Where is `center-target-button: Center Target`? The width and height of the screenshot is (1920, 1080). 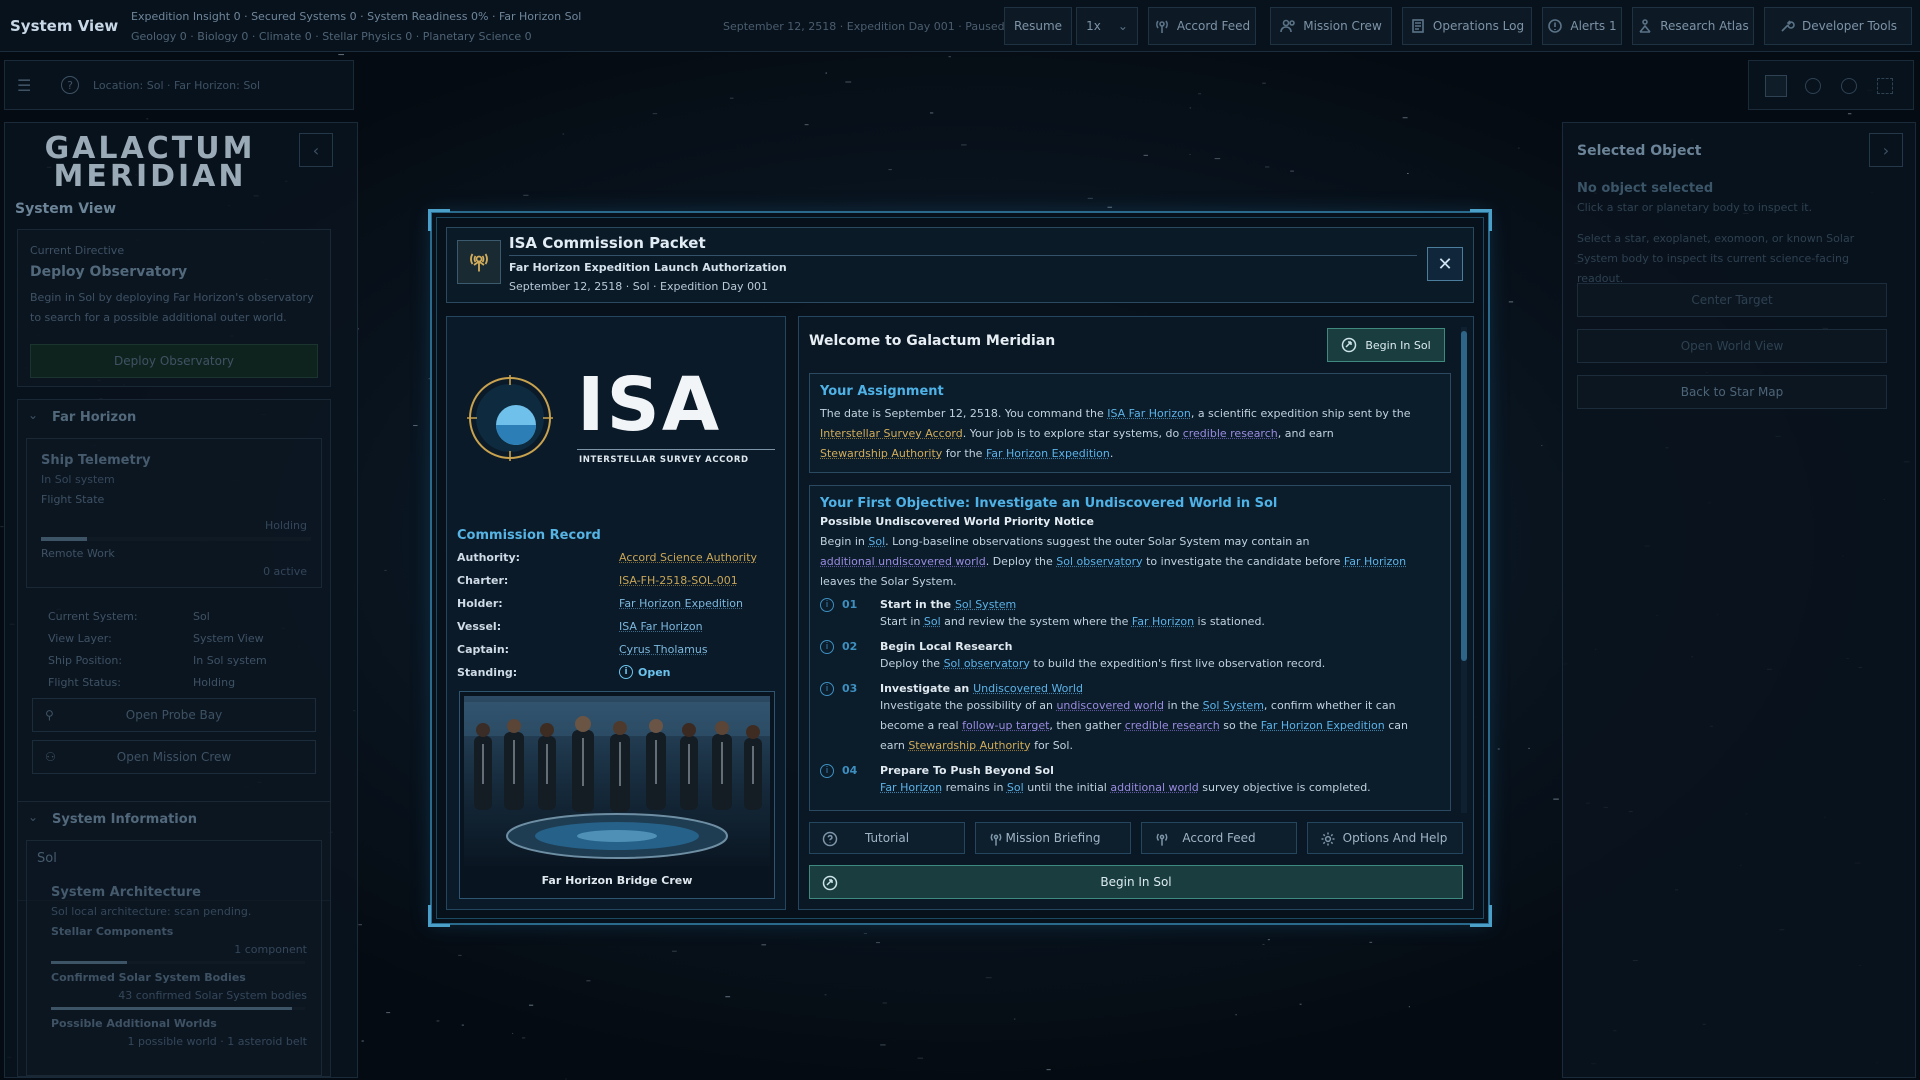 center-target-button: Center Target is located at coordinates (1732, 300).